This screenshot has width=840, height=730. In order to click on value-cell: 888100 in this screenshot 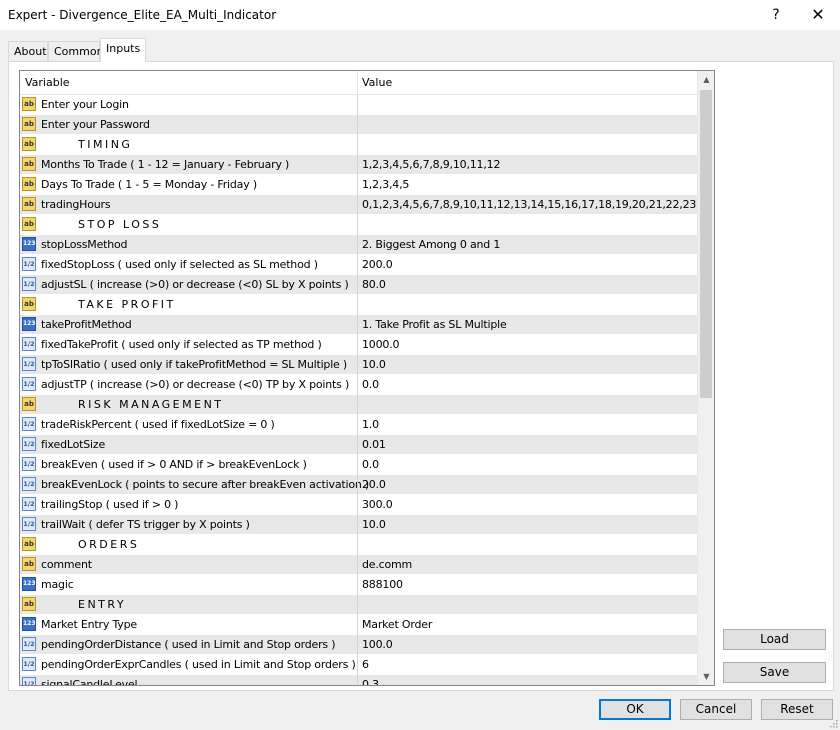, I will do `click(382, 584)`.